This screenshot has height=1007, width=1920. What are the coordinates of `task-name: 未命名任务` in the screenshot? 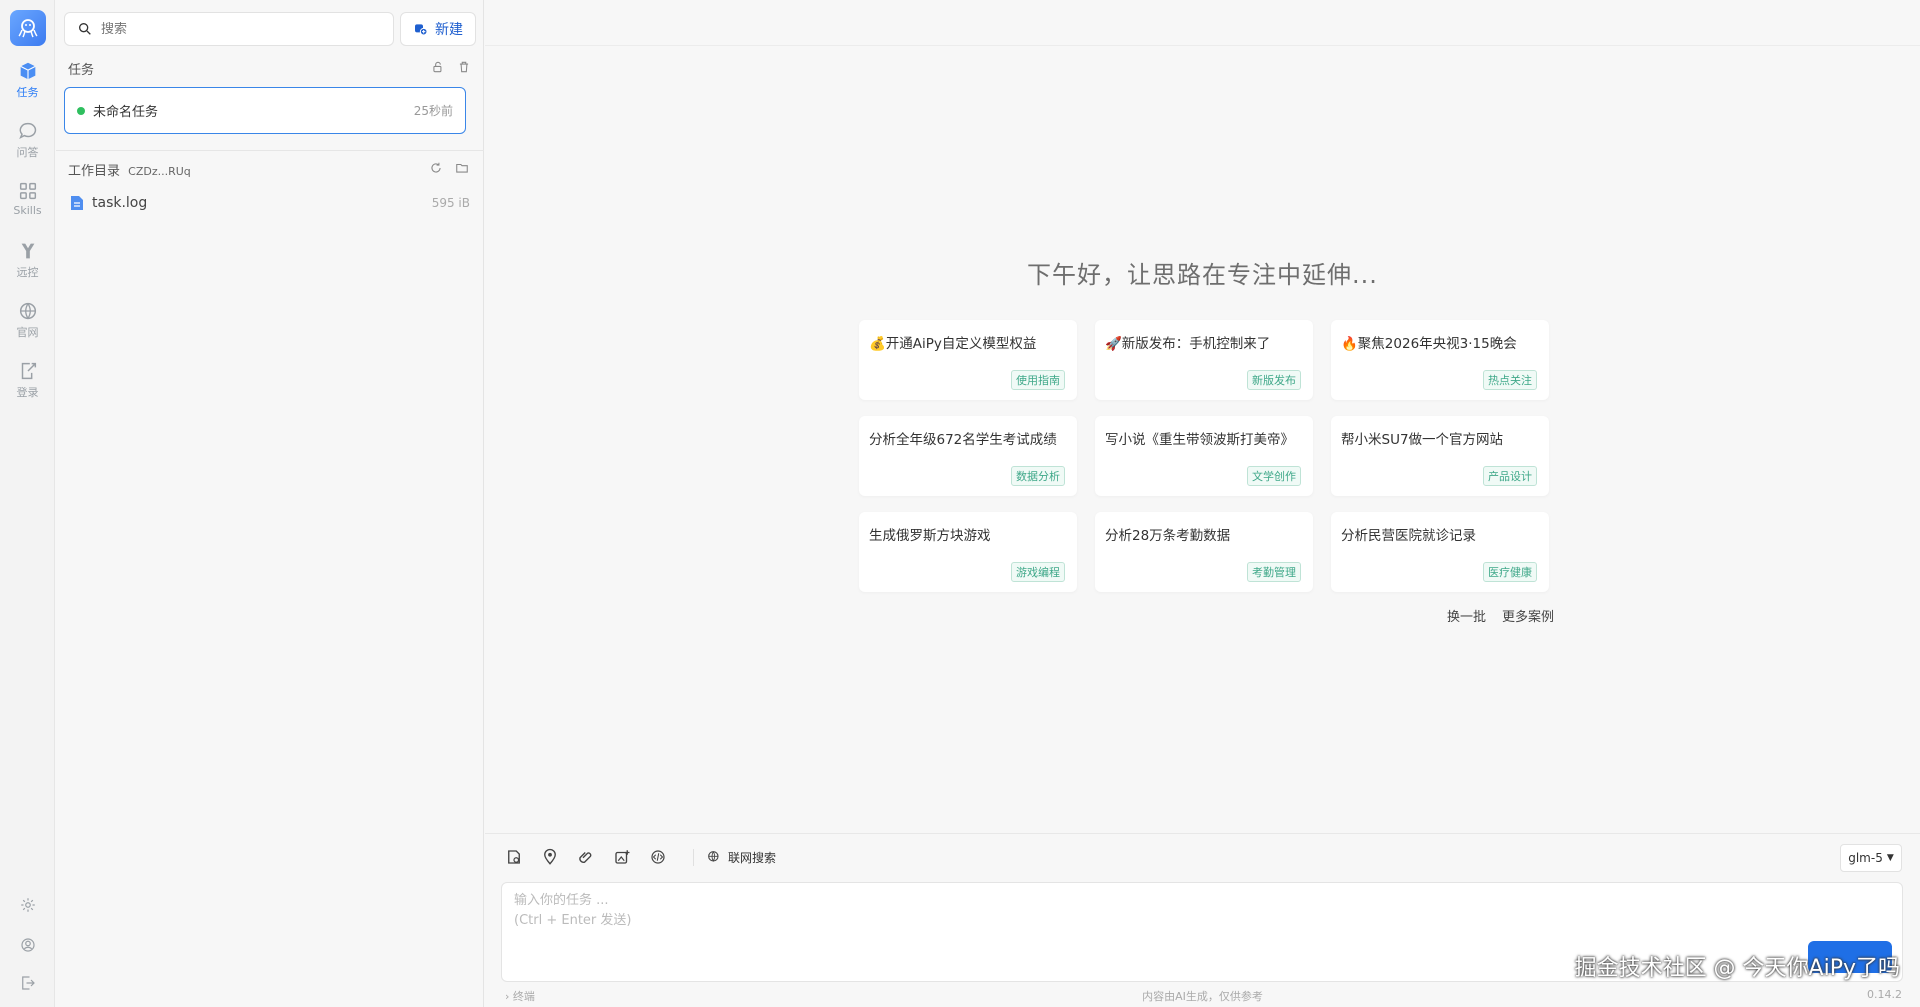 It's located at (126, 112).